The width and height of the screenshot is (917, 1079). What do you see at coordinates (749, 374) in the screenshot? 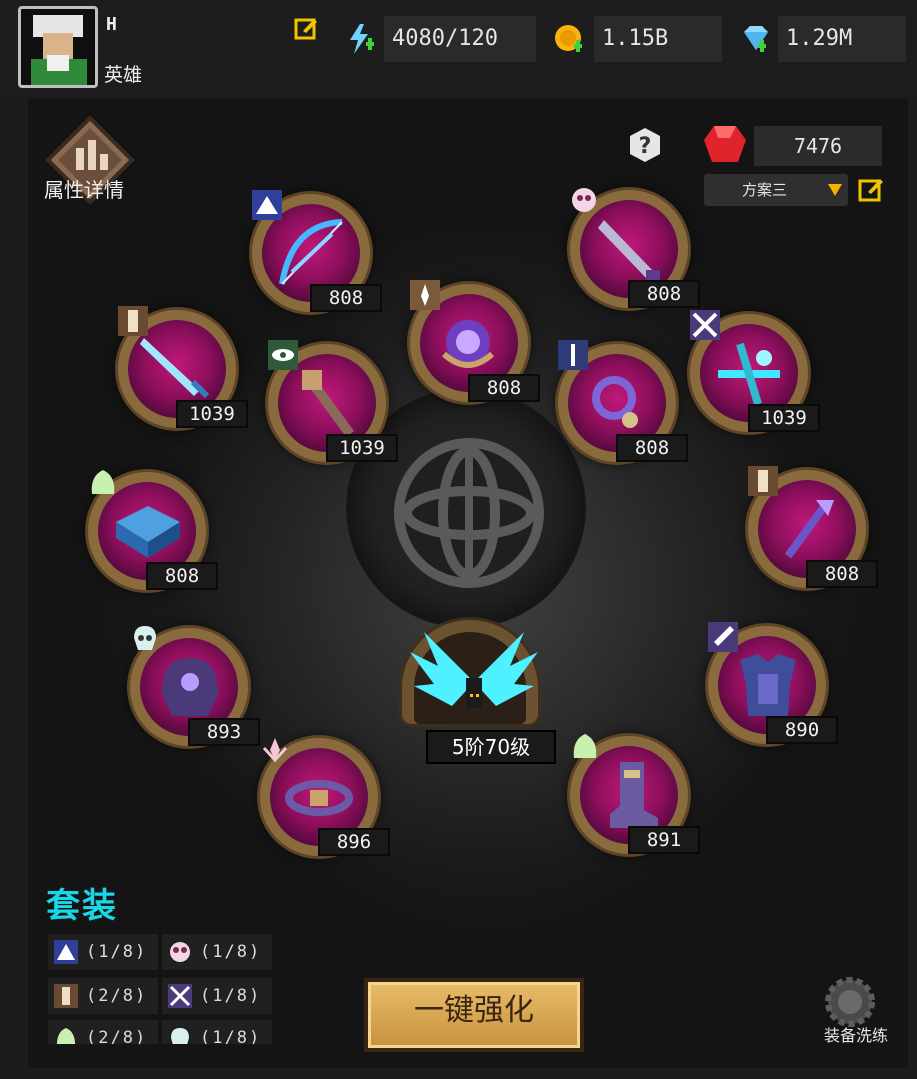
I see `crossbow-icon` at bounding box center [749, 374].